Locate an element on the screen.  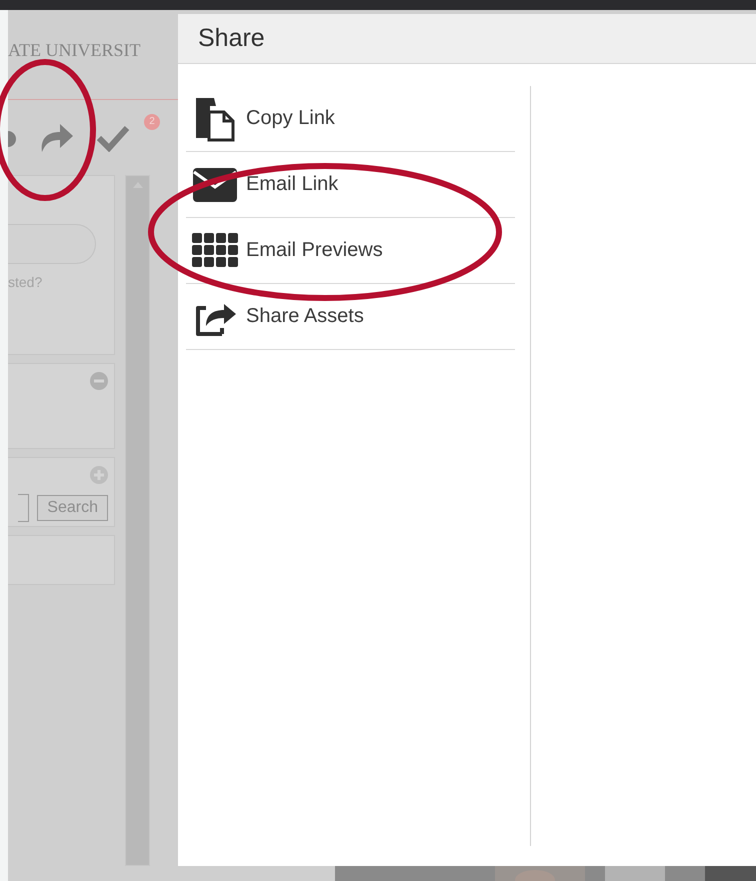
check-icon is located at coordinates (113, 138).